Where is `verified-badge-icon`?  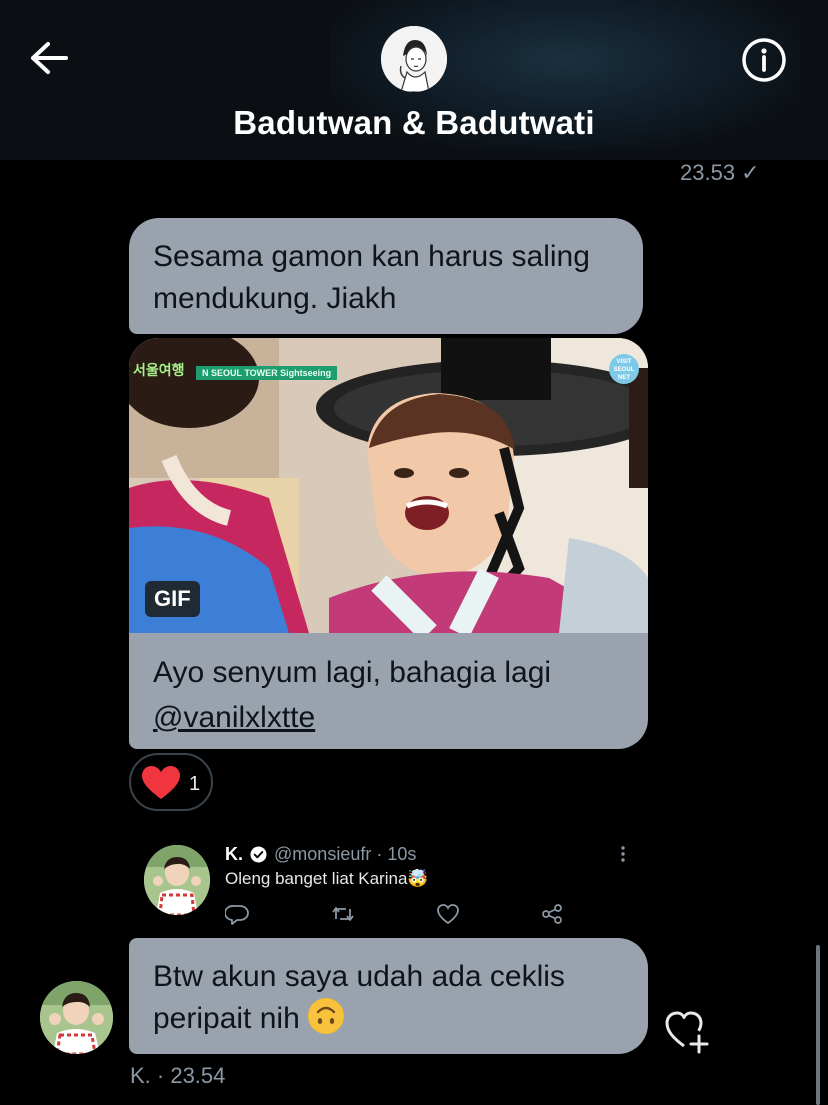 verified-badge-icon is located at coordinates (258, 854).